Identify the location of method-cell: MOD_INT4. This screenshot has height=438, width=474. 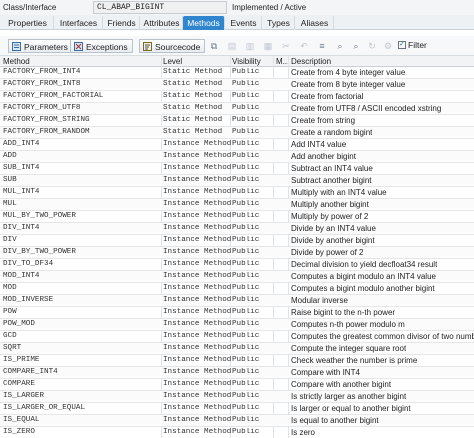
(21, 276).